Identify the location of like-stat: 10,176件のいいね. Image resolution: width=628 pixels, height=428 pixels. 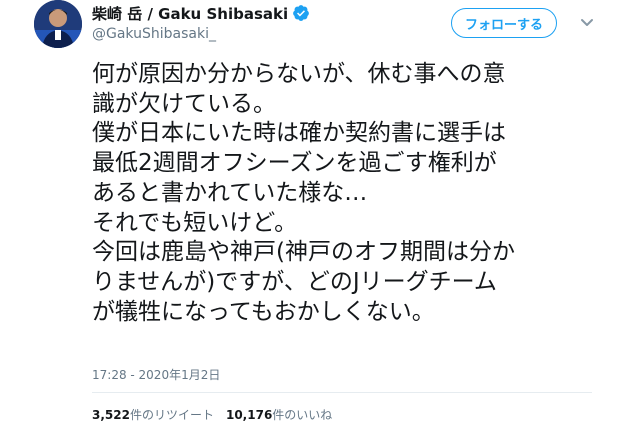
(279, 414).